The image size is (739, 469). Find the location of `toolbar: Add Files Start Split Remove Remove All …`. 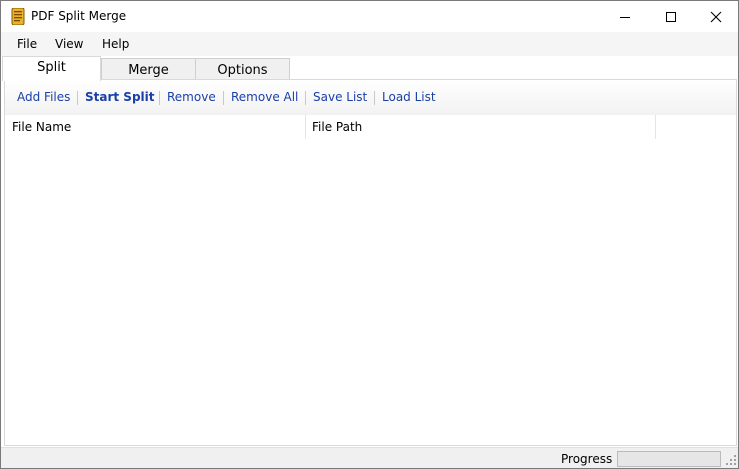

toolbar: Add Files Start Split Remove Remove All … is located at coordinates (370, 97).